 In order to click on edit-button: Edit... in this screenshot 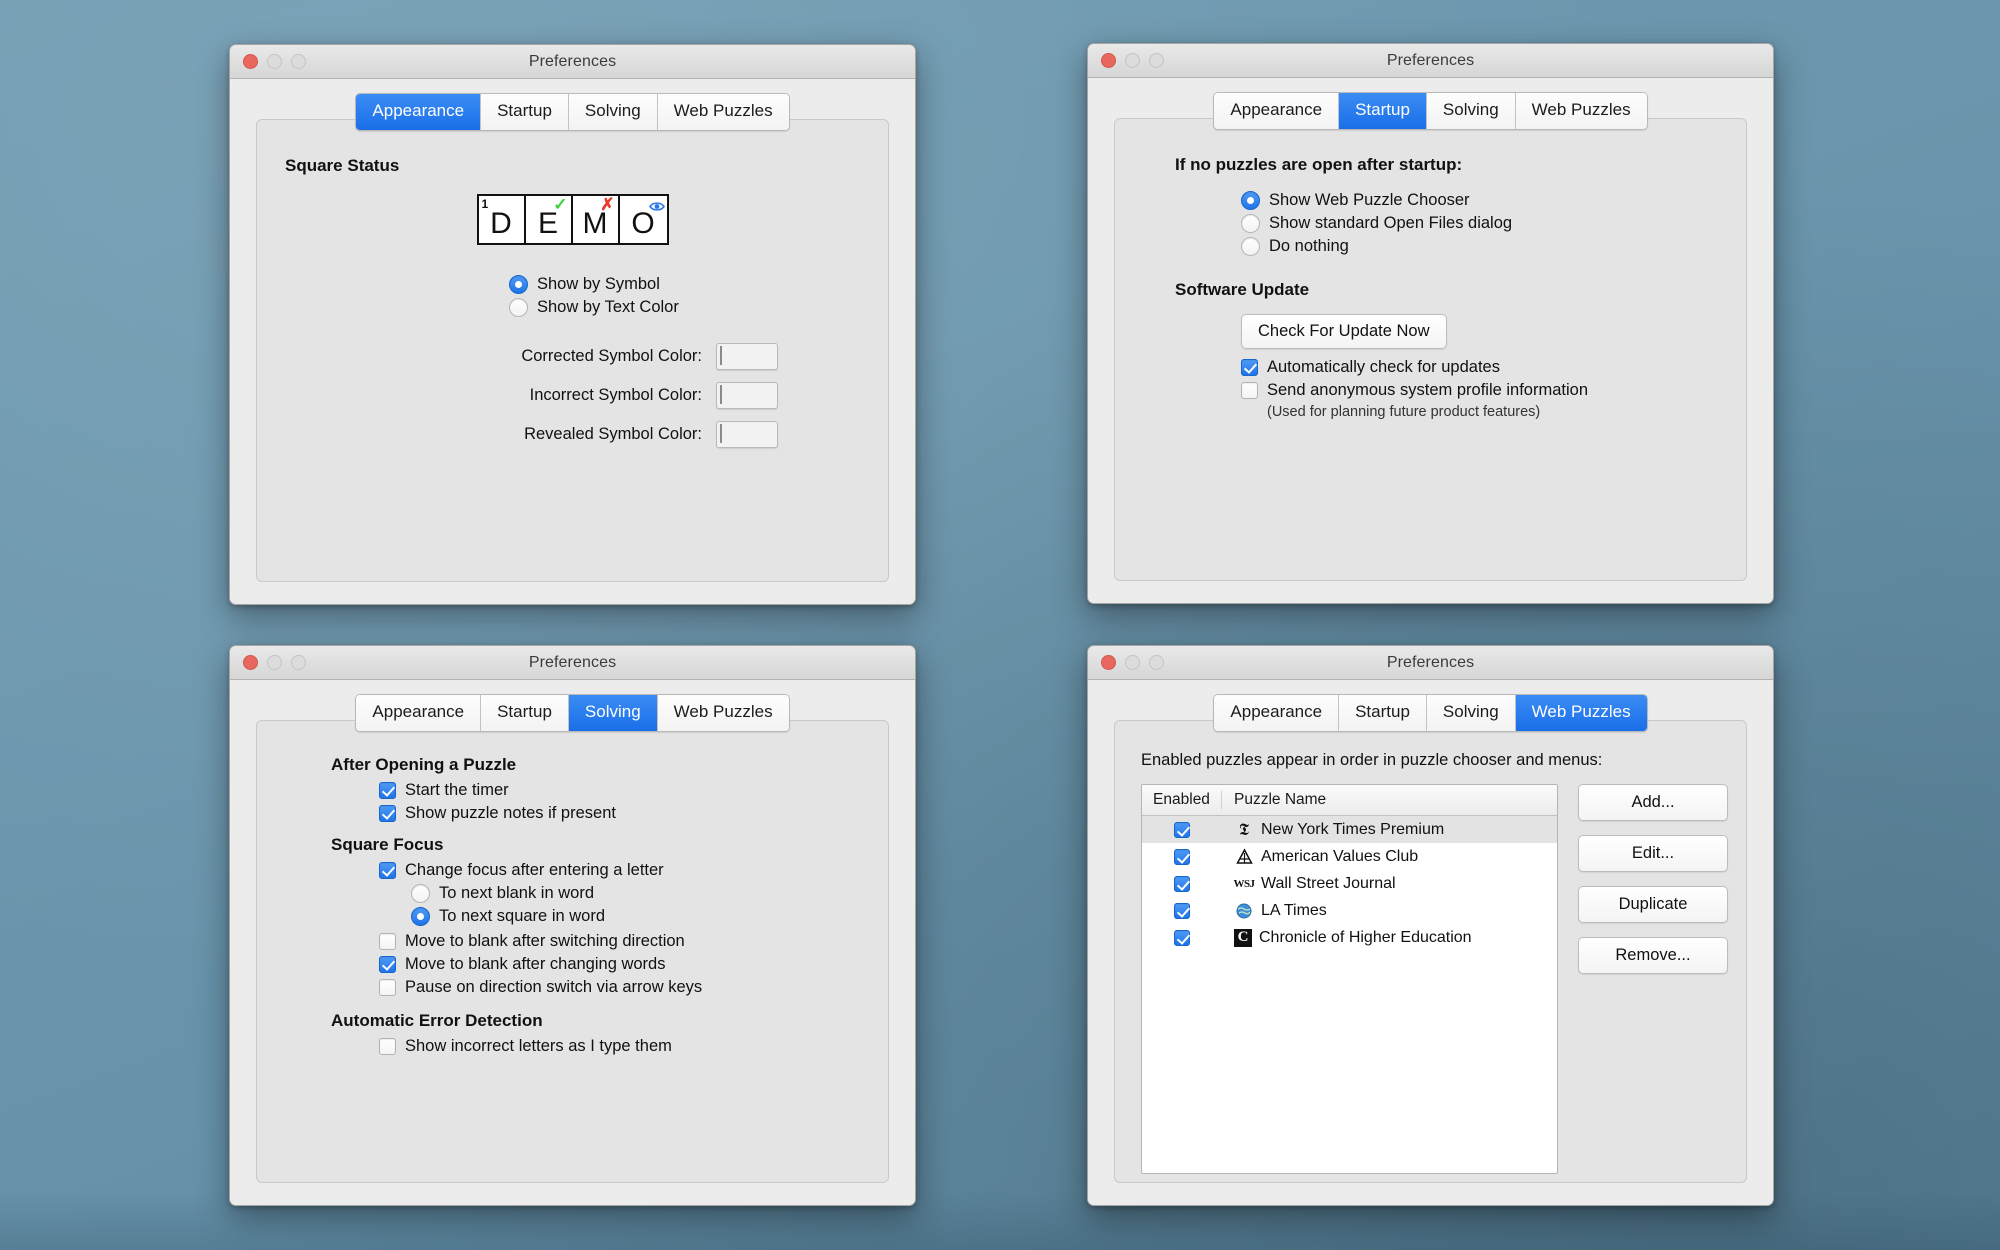, I will do `click(1653, 853)`.